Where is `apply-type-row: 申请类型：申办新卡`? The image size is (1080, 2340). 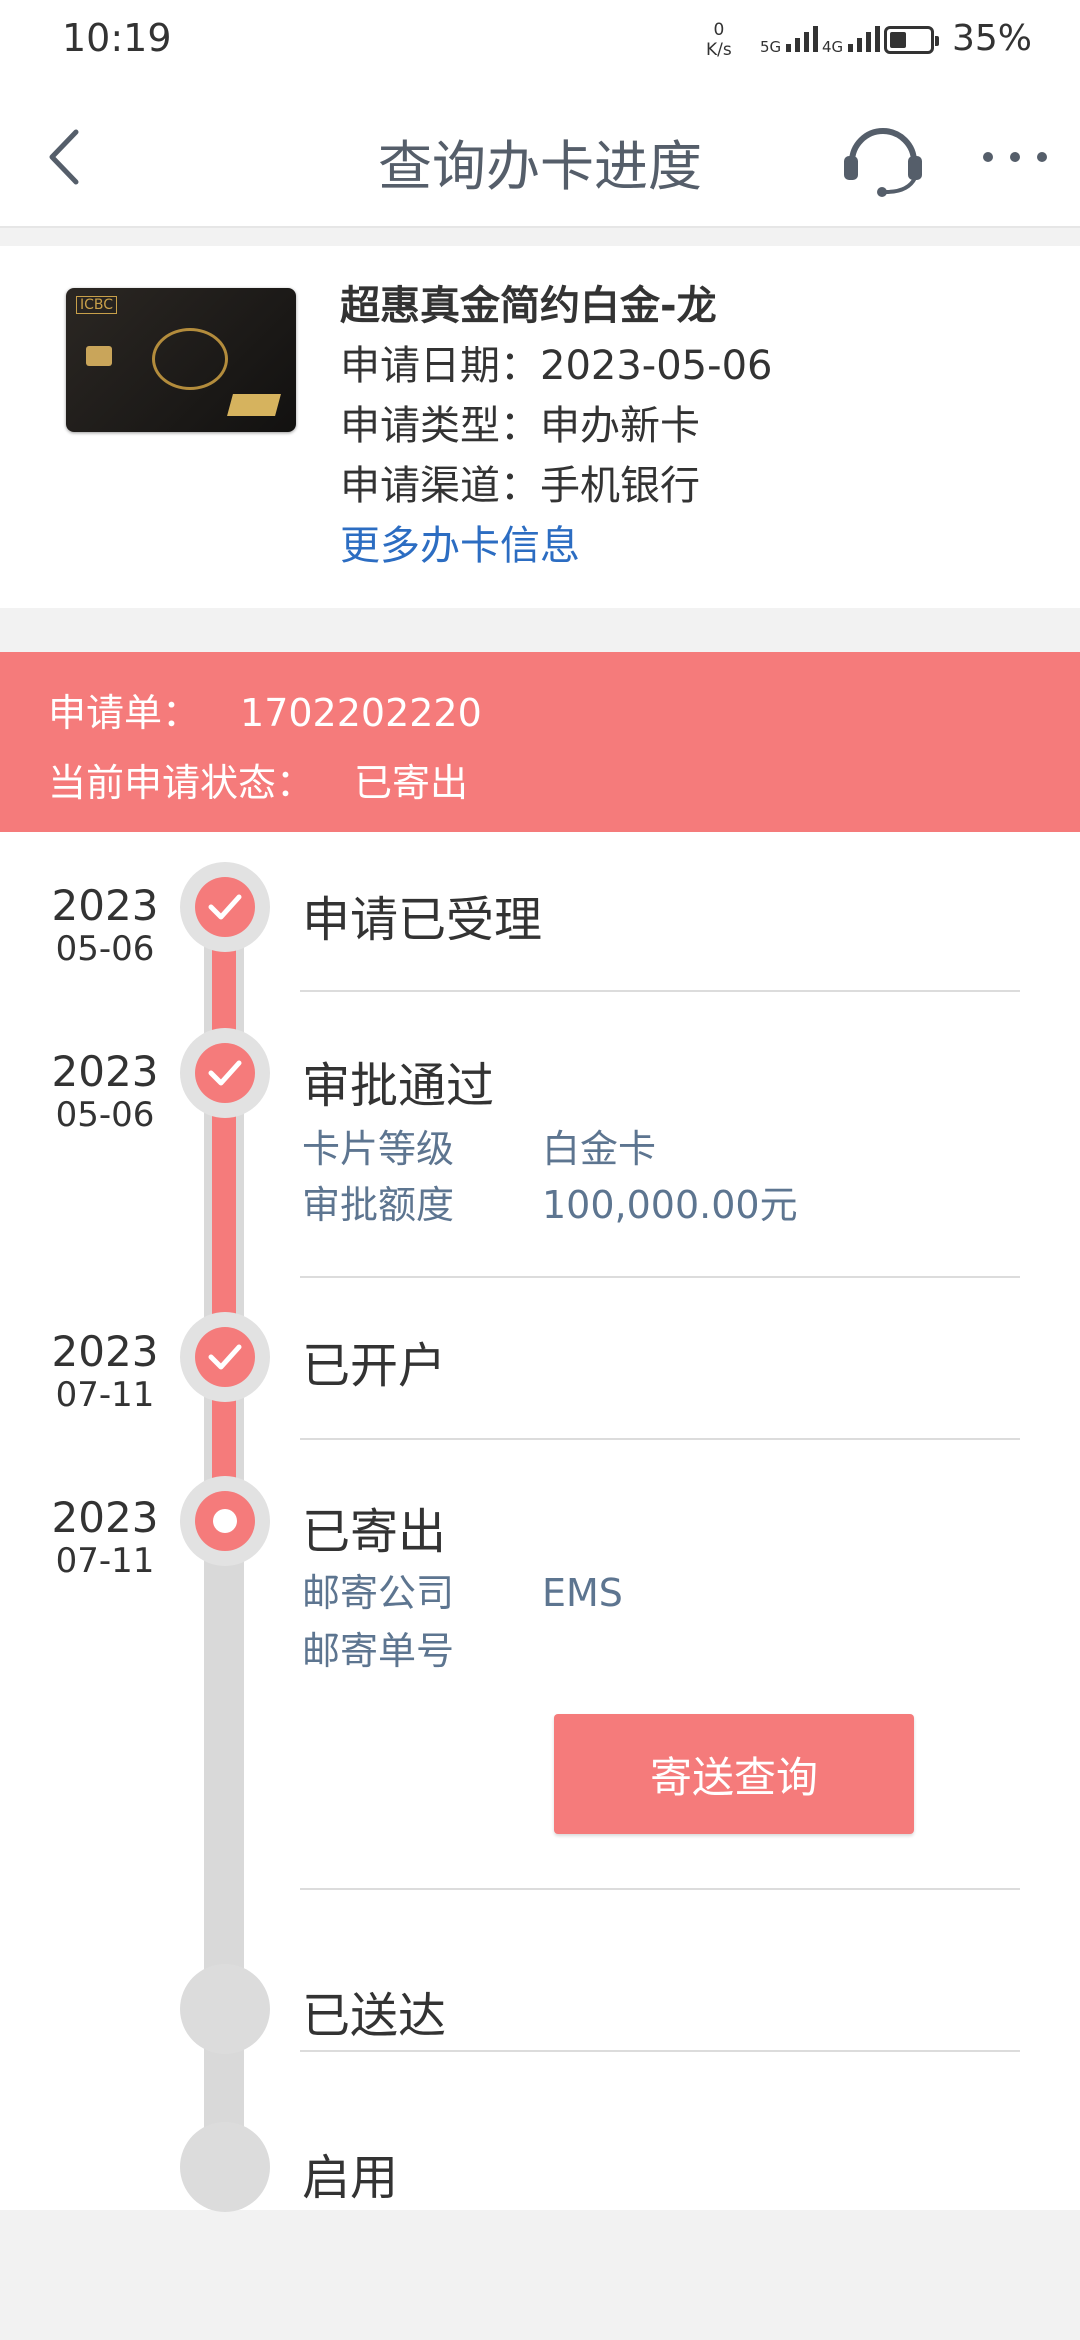 apply-type-row: 申请类型：申办新卡 is located at coordinates (520, 426).